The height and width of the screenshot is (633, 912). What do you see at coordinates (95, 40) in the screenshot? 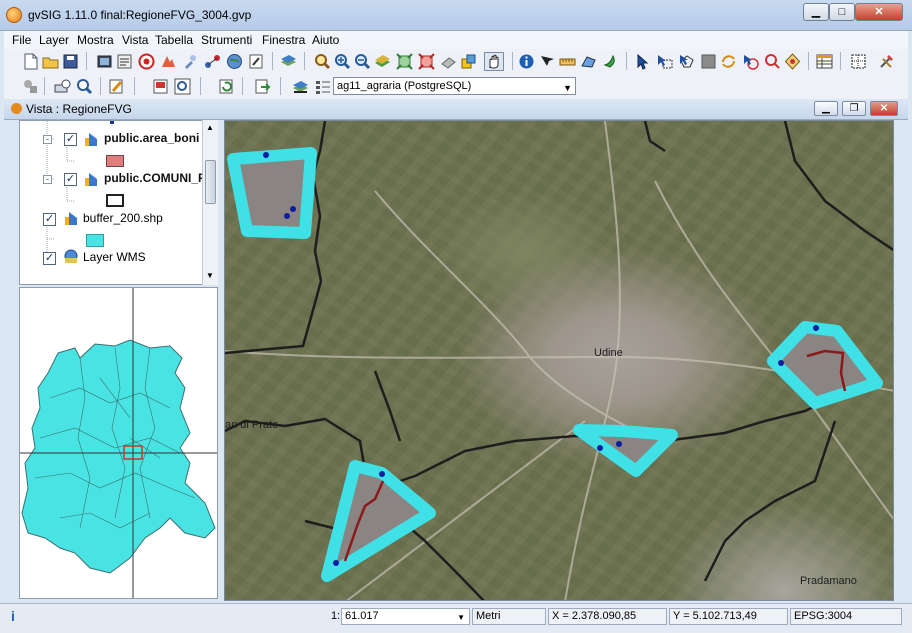
I see `menu-mostra: Mostra` at bounding box center [95, 40].